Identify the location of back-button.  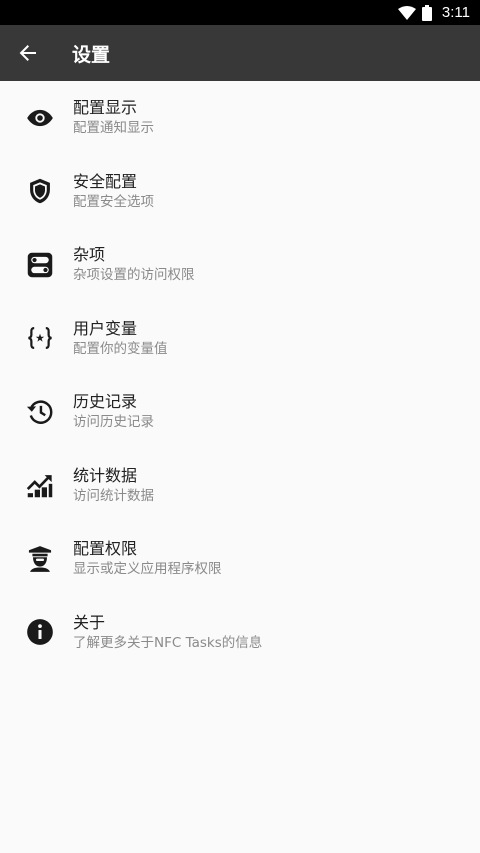
(28, 53).